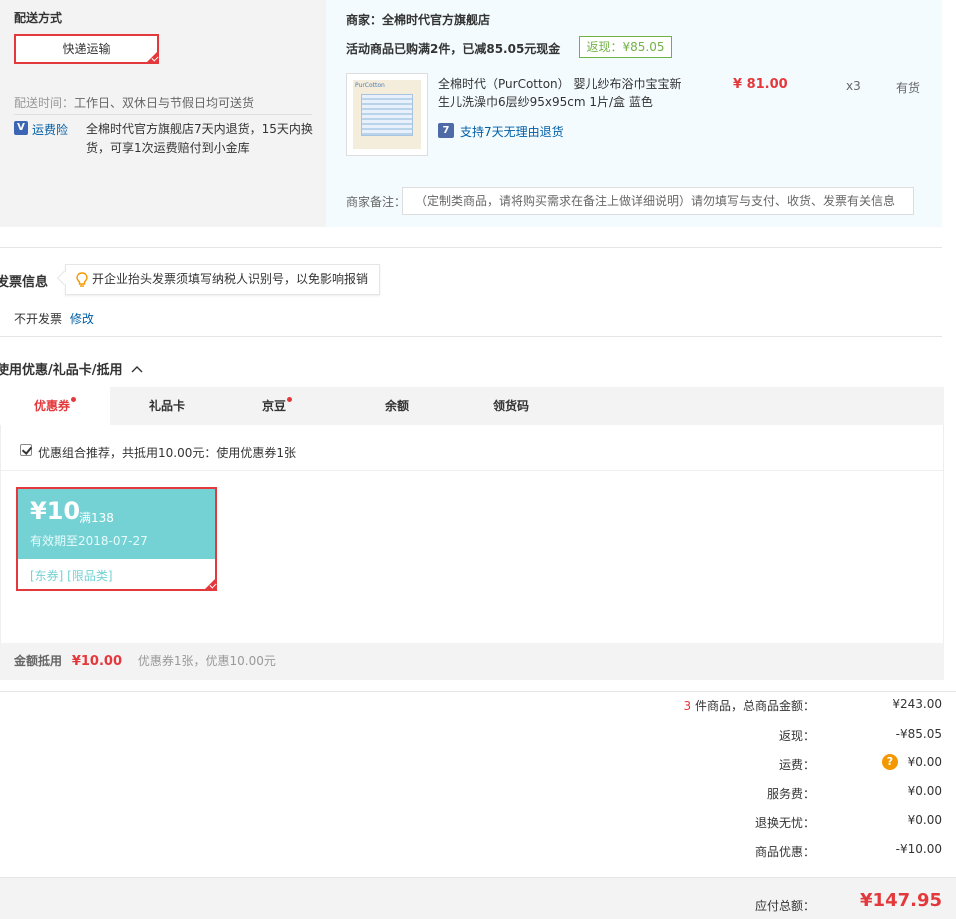  What do you see at coordinates (753, 706) in the screenshot?
I see `item-count-suffix: 件商品，总商品金额：` at bounding box center [753, 706].